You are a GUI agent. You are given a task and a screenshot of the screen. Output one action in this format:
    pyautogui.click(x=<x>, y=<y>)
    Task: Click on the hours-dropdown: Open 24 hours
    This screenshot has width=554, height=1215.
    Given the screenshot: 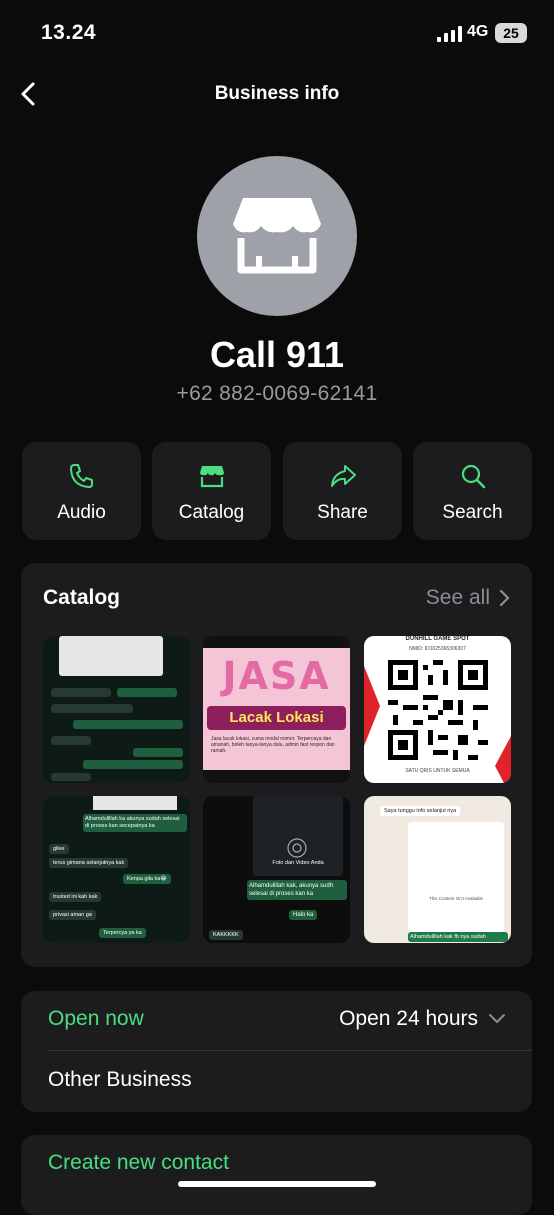 What is the action you would take?
    pyautogui.click(x=422, y=1019)
    